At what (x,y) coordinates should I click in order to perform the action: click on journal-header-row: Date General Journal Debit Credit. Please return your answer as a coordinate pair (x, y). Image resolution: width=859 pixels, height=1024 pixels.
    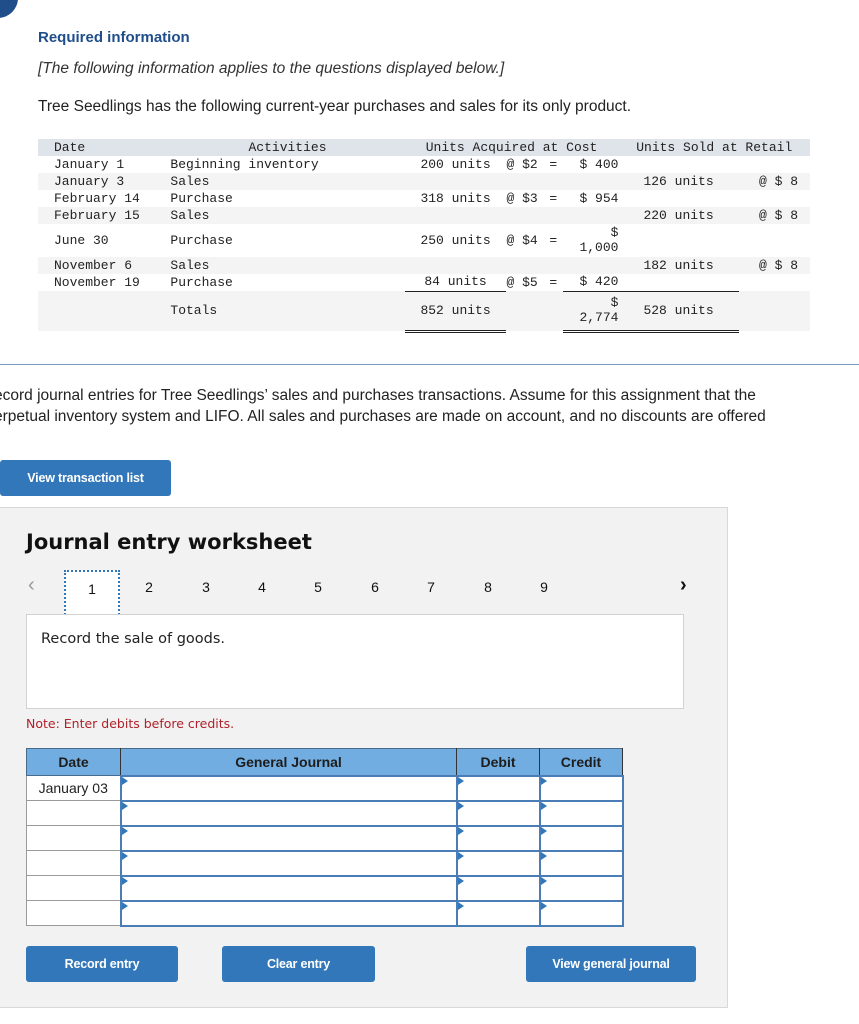
    Looking at the image, I should click on (324, 762).